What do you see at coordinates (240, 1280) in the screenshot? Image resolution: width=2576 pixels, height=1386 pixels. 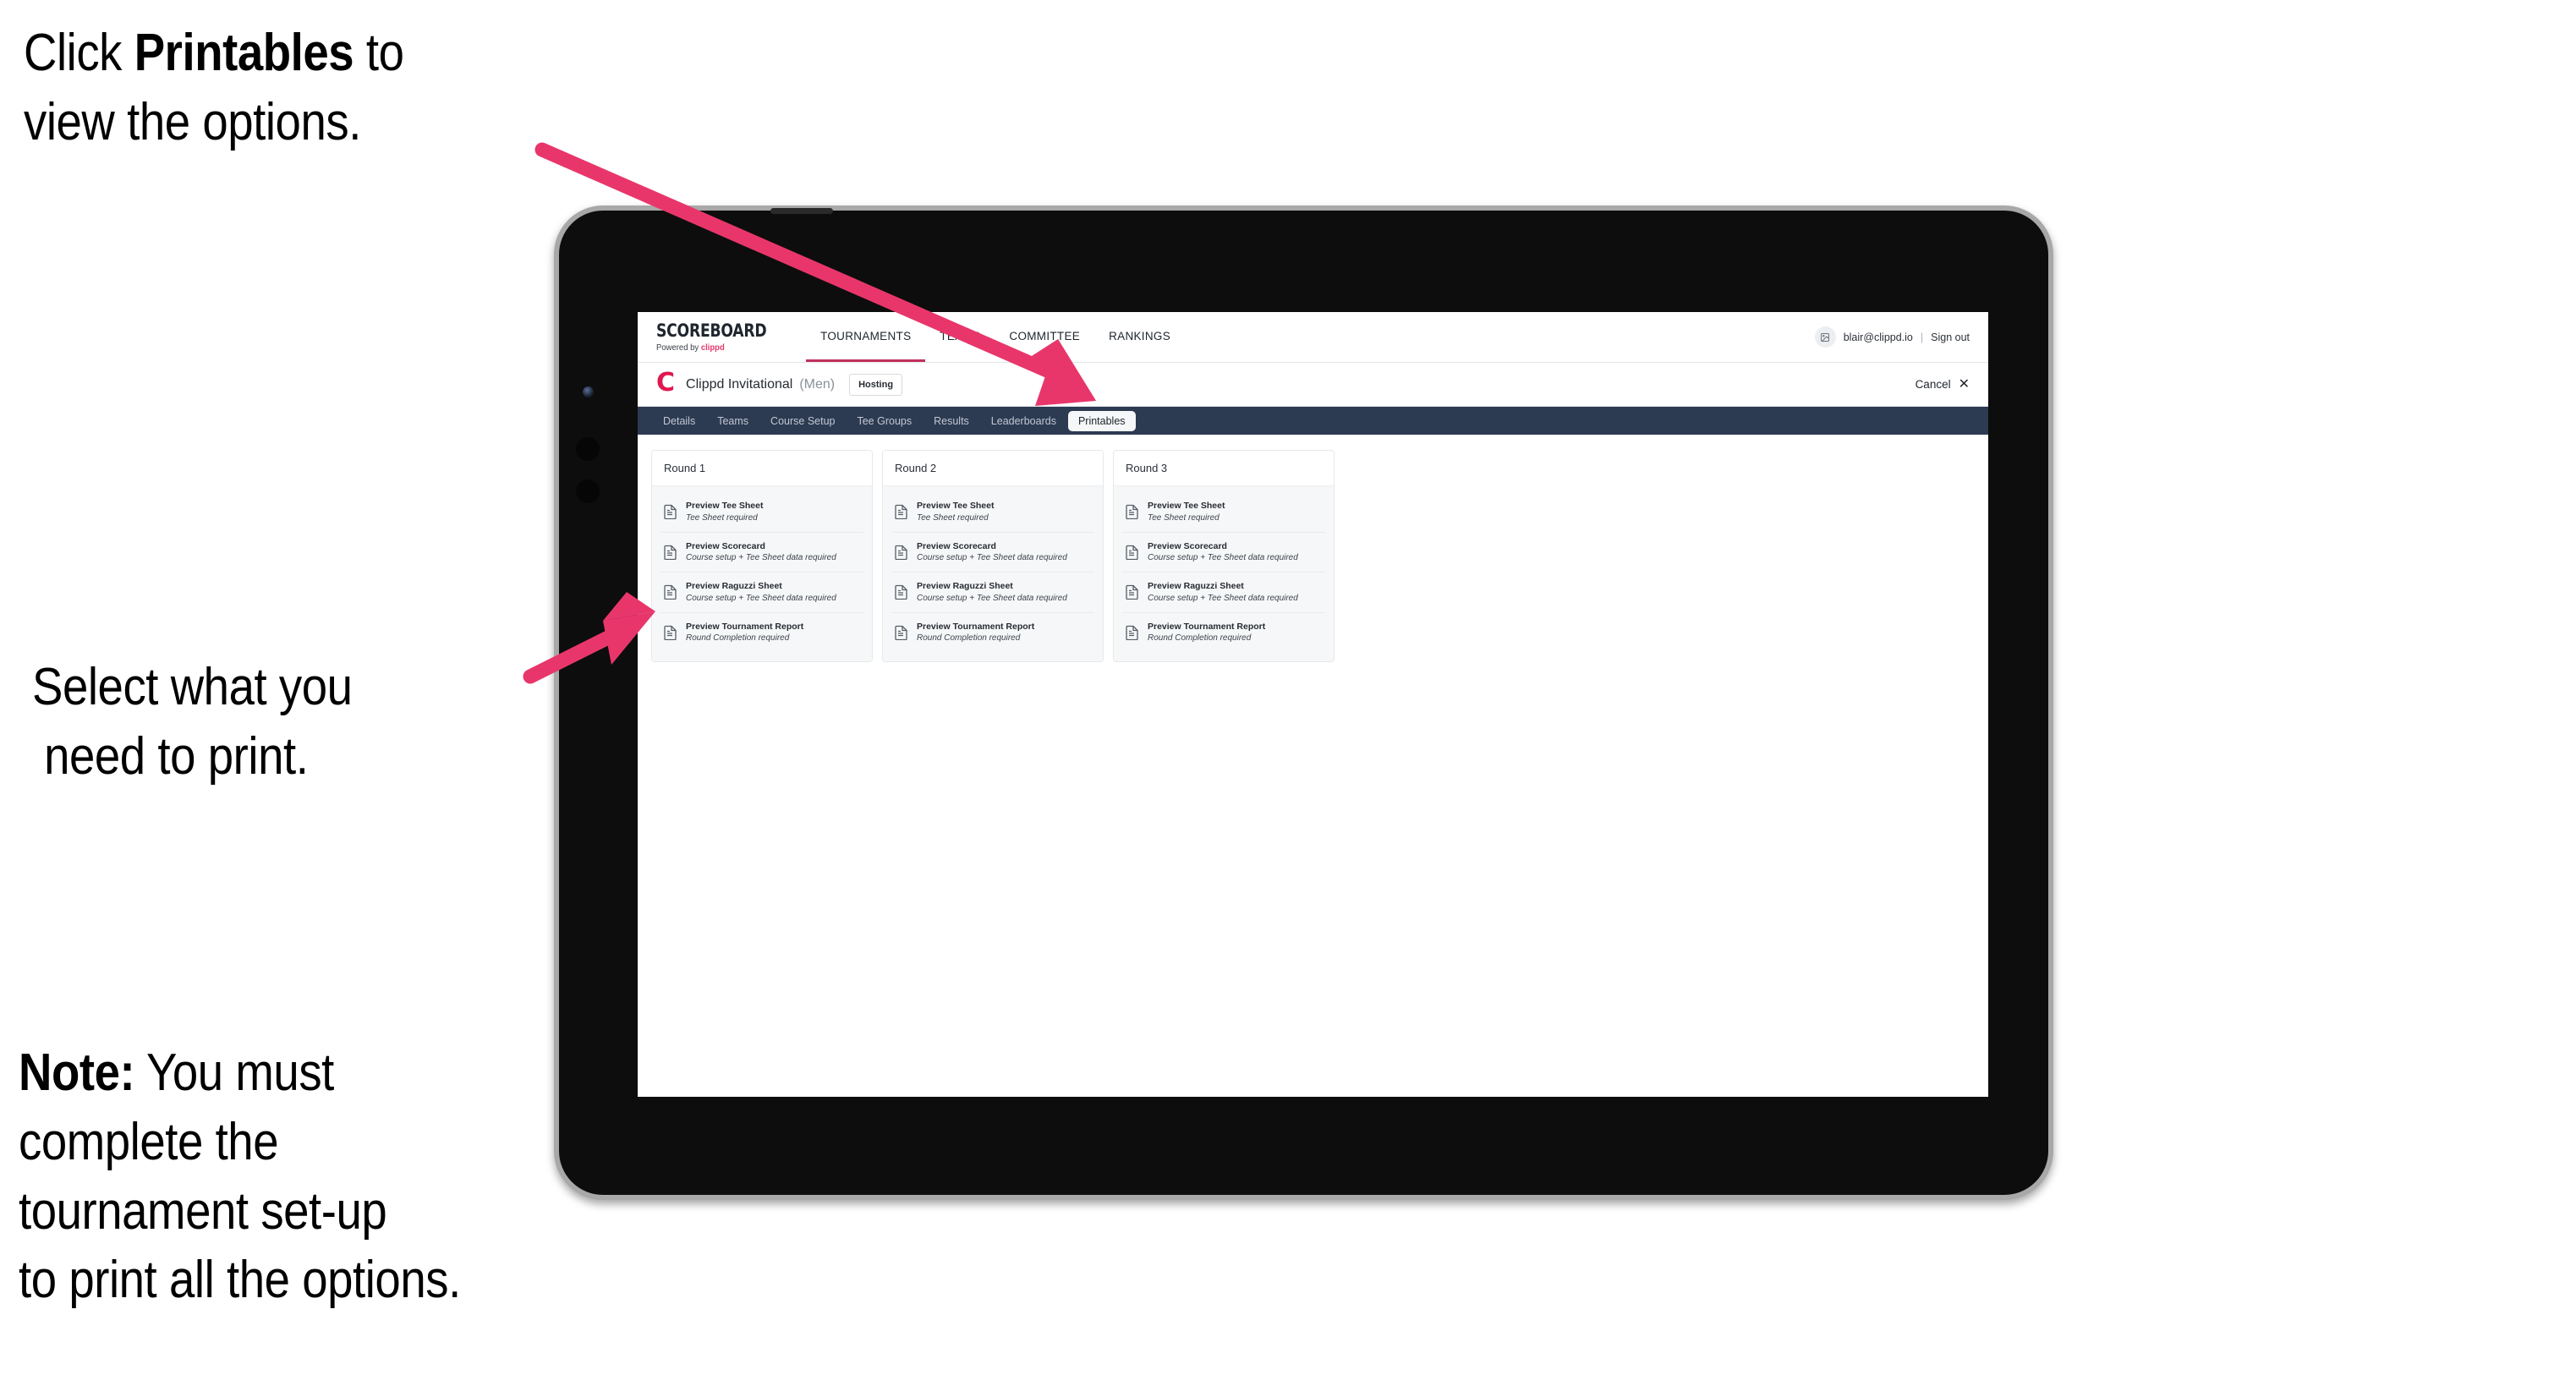 I see `annotation-note-line4: to print all the options.` at bounding box center [240, 1280].